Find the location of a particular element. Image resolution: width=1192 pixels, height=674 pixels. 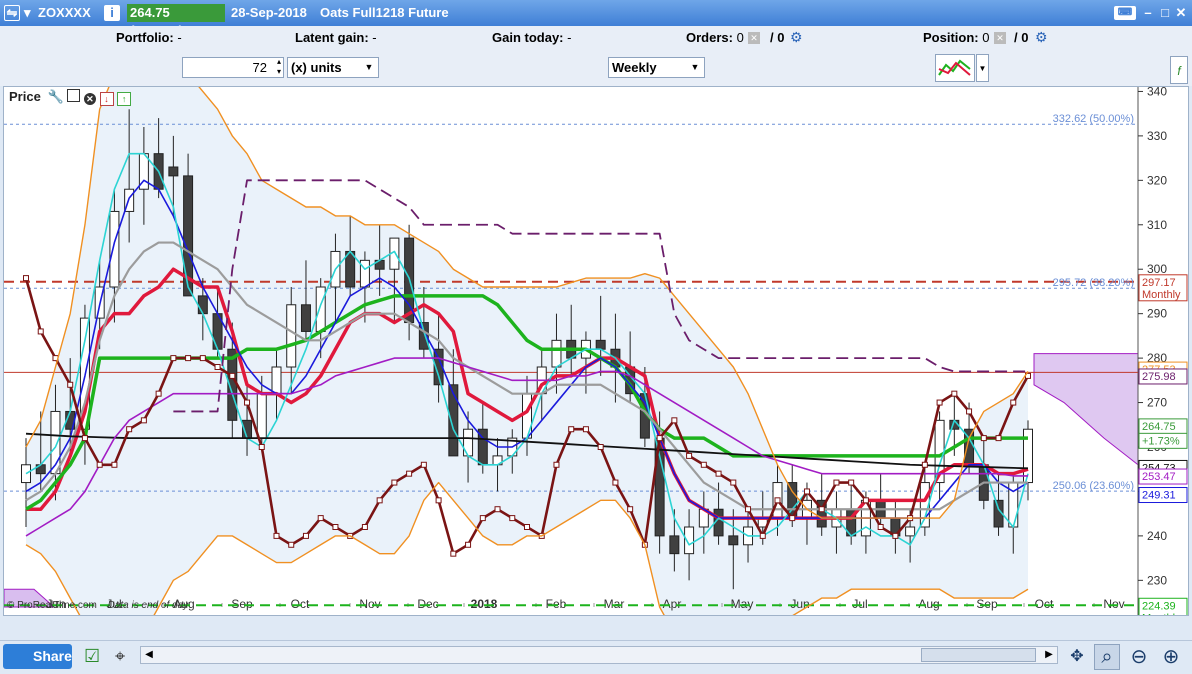

price-label: 249.31 is located at coordinates (1159, 496).